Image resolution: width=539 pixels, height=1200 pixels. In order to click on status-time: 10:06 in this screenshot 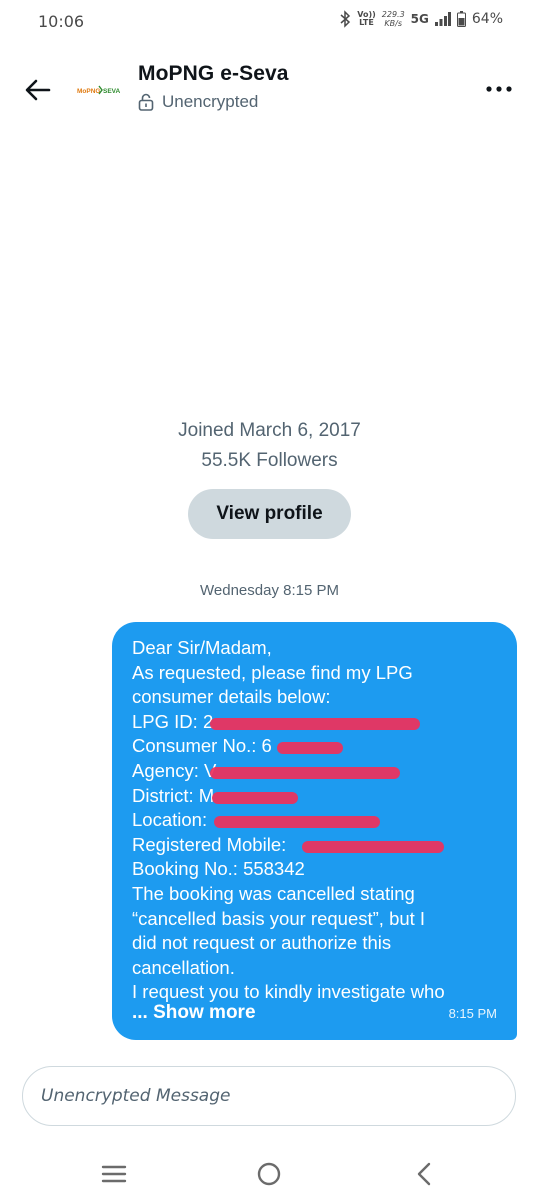, I will do `click(61, 21)`.